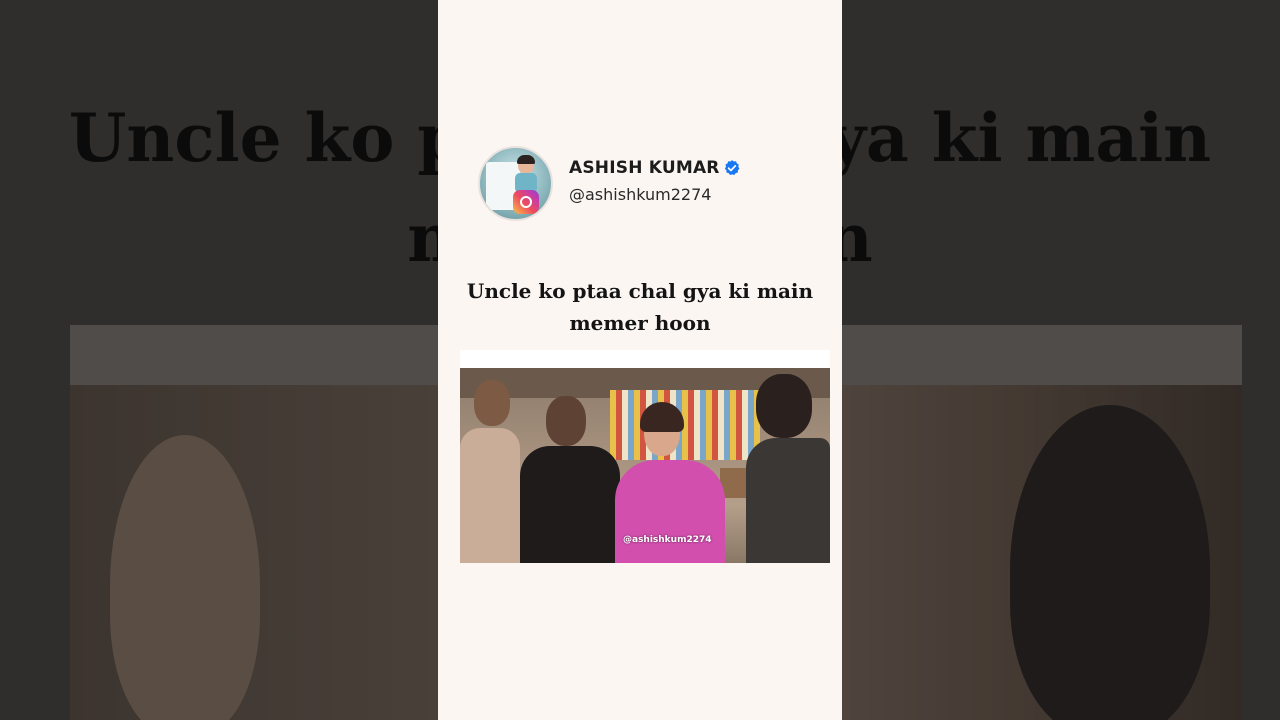  What do you see at coordinates (490, 495) in the screenshot?
I see `scene-man-left-body` at bounding box center [490, 495].